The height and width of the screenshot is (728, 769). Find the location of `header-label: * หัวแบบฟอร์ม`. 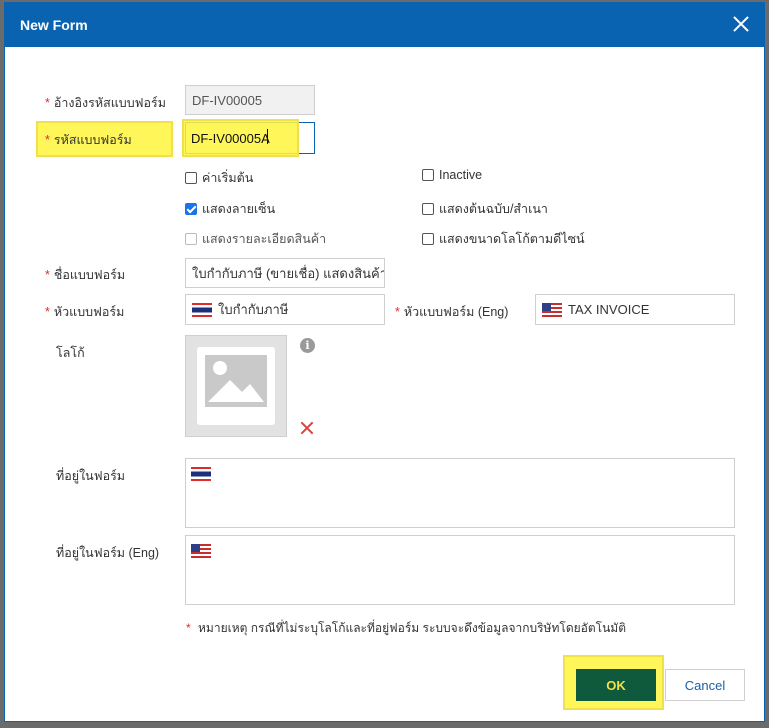

header-label: * หัวแบบฟอร์ม is located at coordinates (84, 312).